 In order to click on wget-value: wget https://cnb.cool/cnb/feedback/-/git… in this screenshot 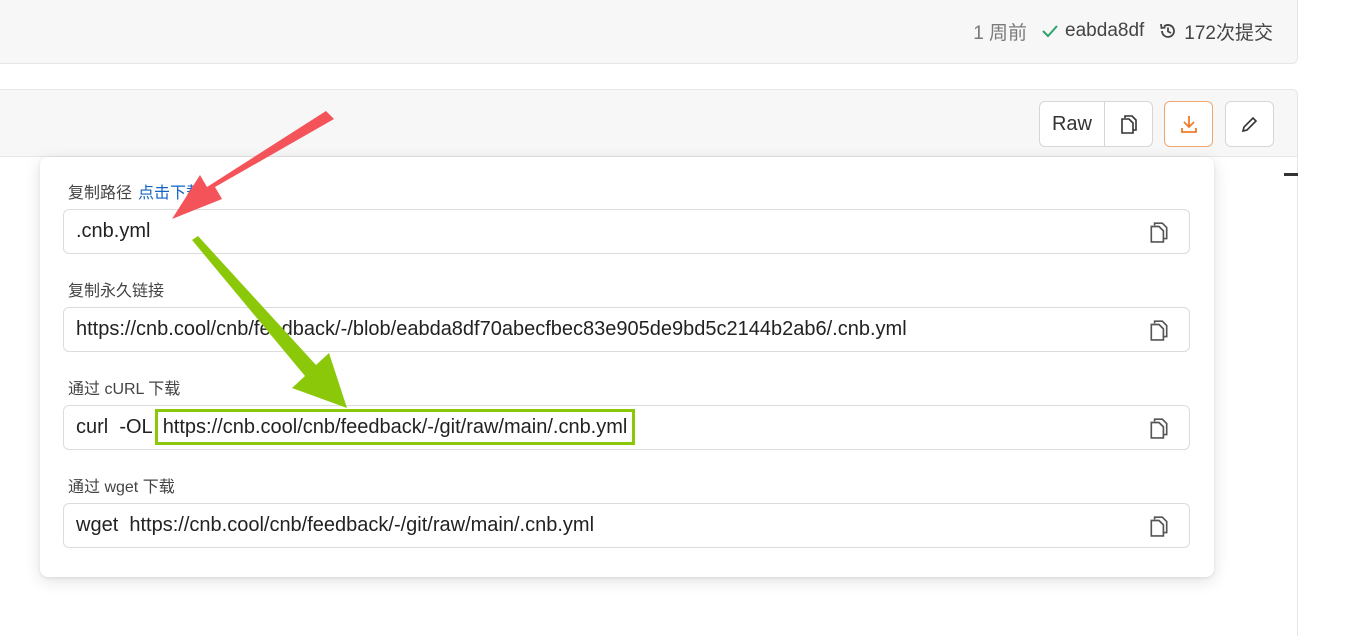, I will do `click(335, 525)`.